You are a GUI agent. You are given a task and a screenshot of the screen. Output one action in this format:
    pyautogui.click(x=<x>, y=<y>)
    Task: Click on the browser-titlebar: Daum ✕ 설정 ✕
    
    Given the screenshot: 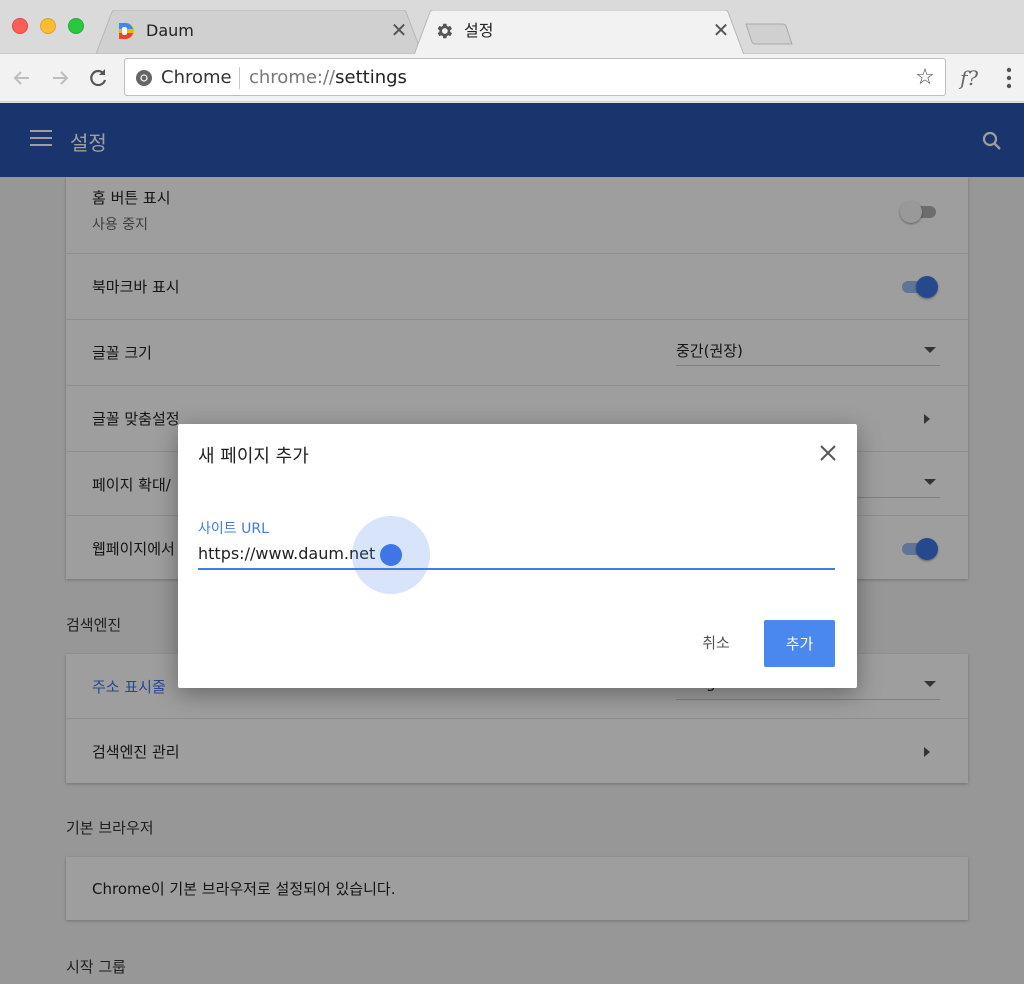 What is the action you would take?
    pyautogui.click(x=512, y=27)
    